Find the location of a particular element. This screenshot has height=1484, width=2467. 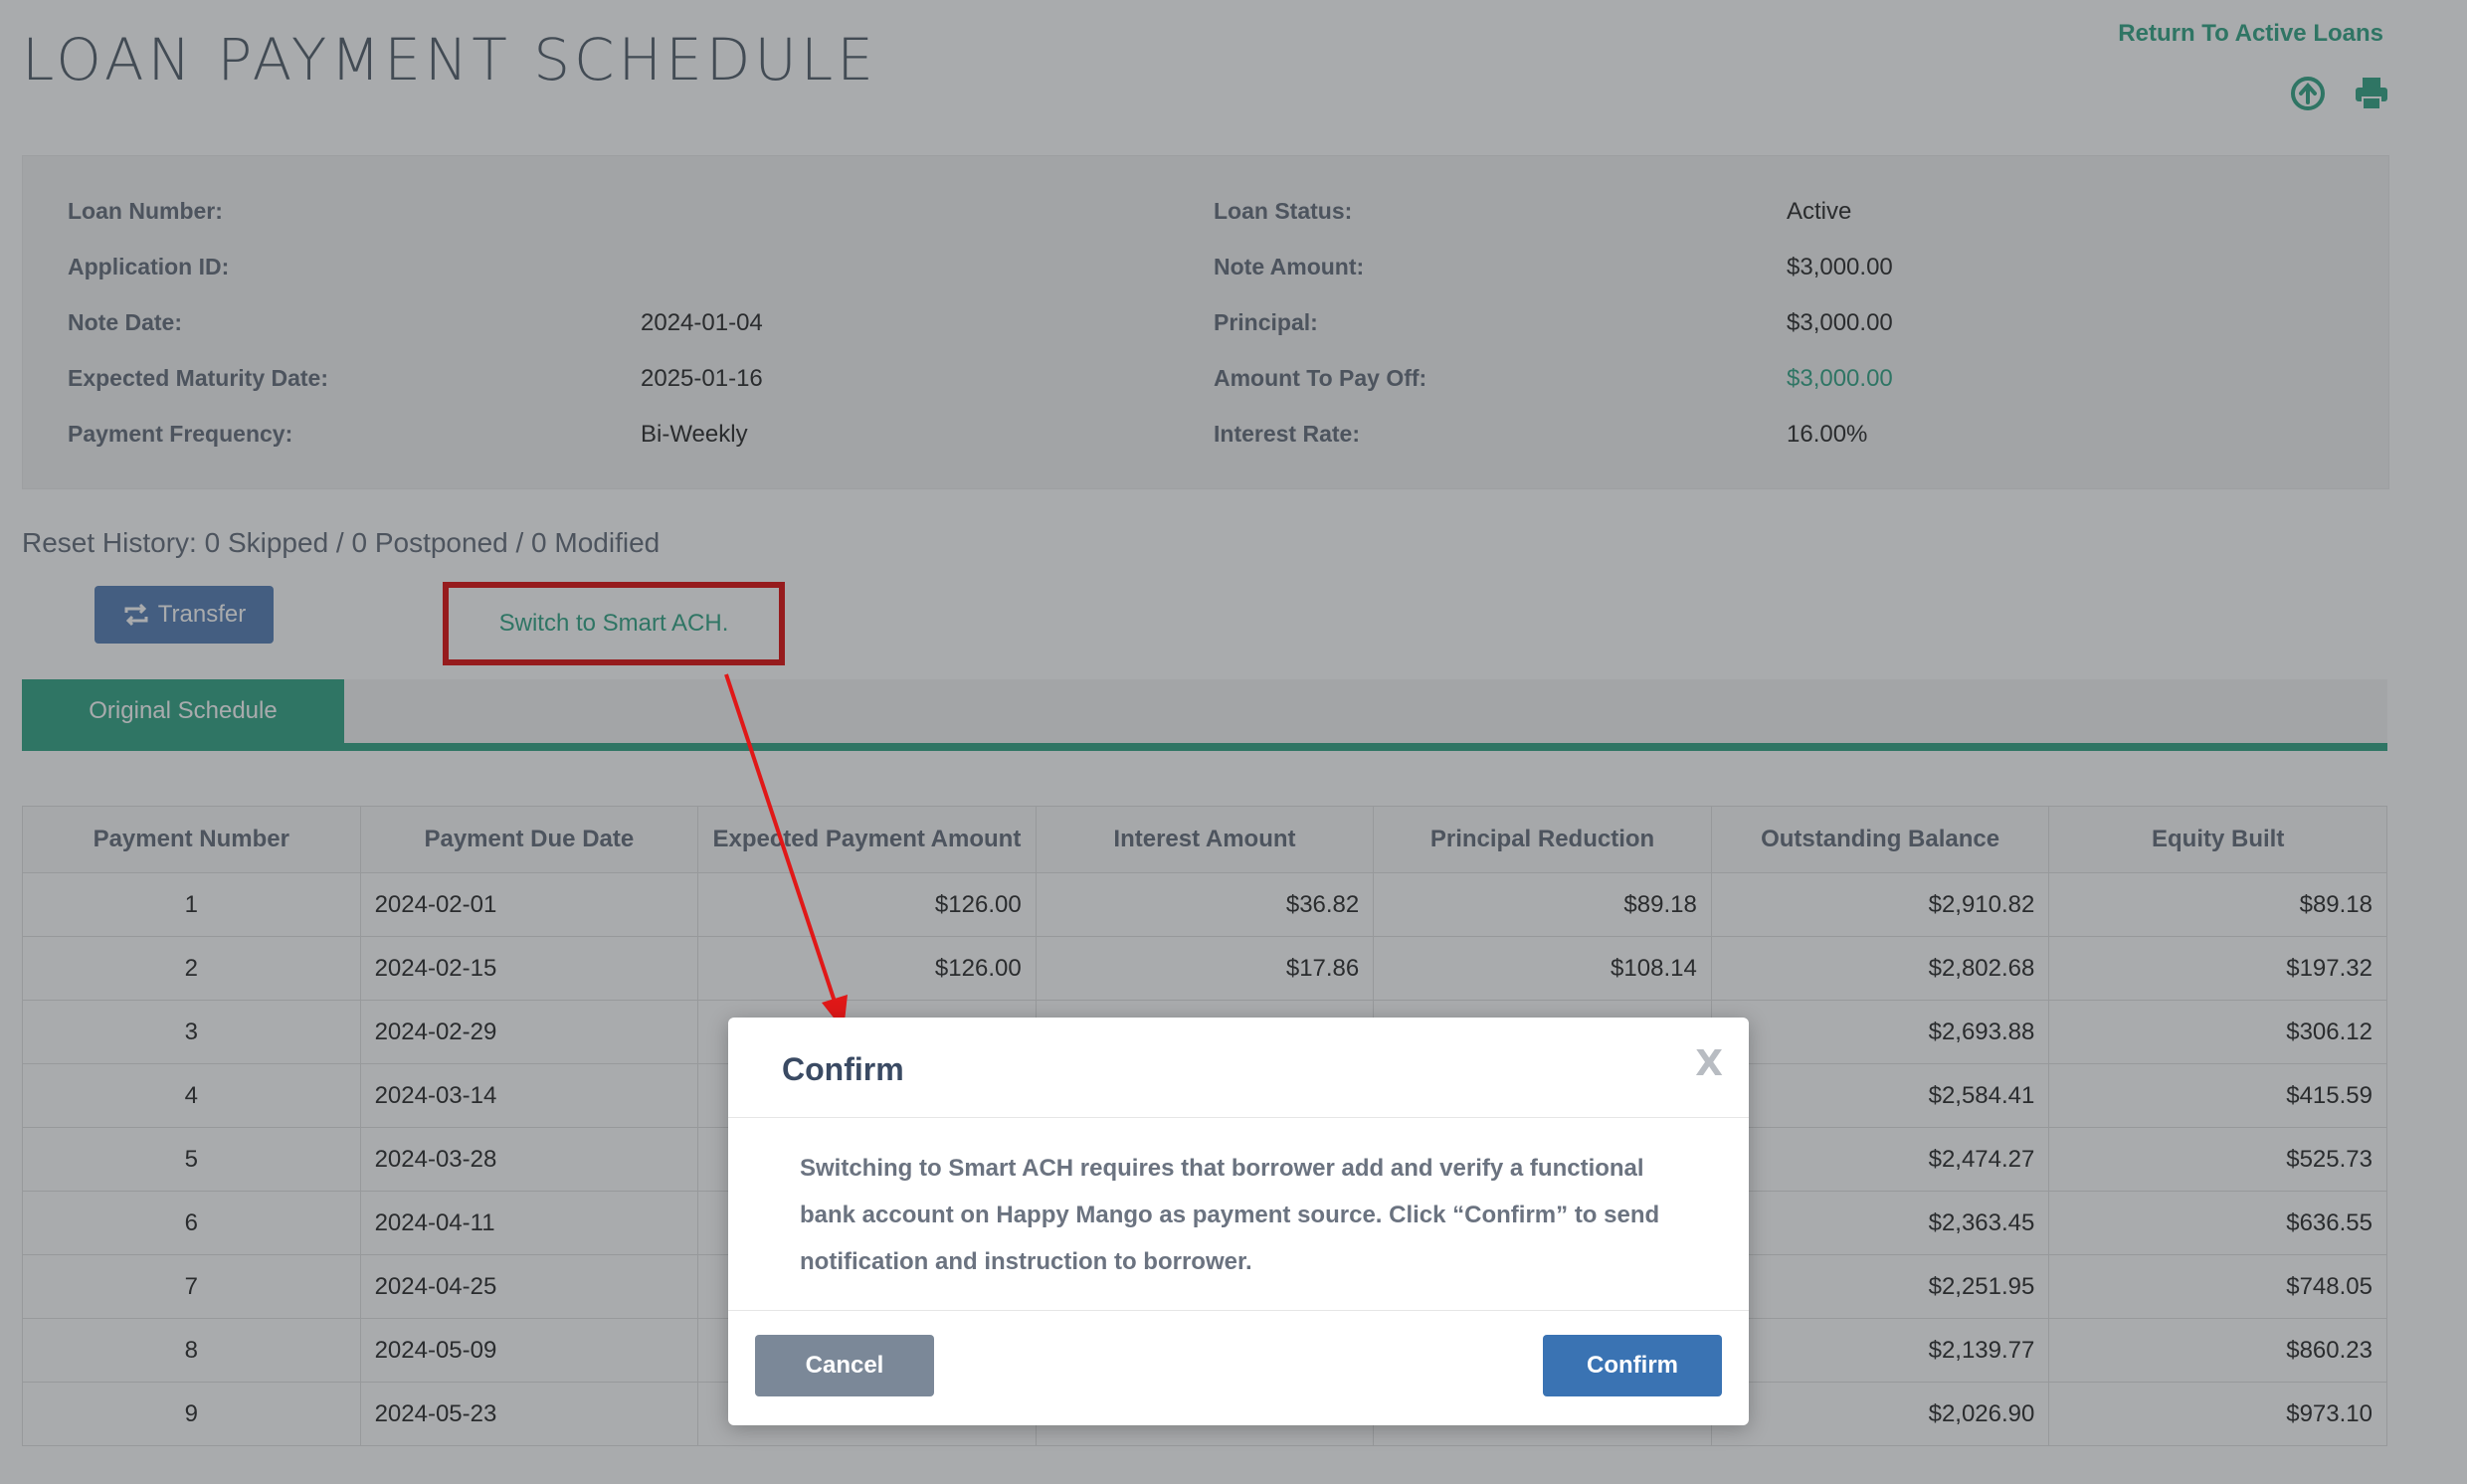

close-icon: X is located at coordinates (1709, 1064).